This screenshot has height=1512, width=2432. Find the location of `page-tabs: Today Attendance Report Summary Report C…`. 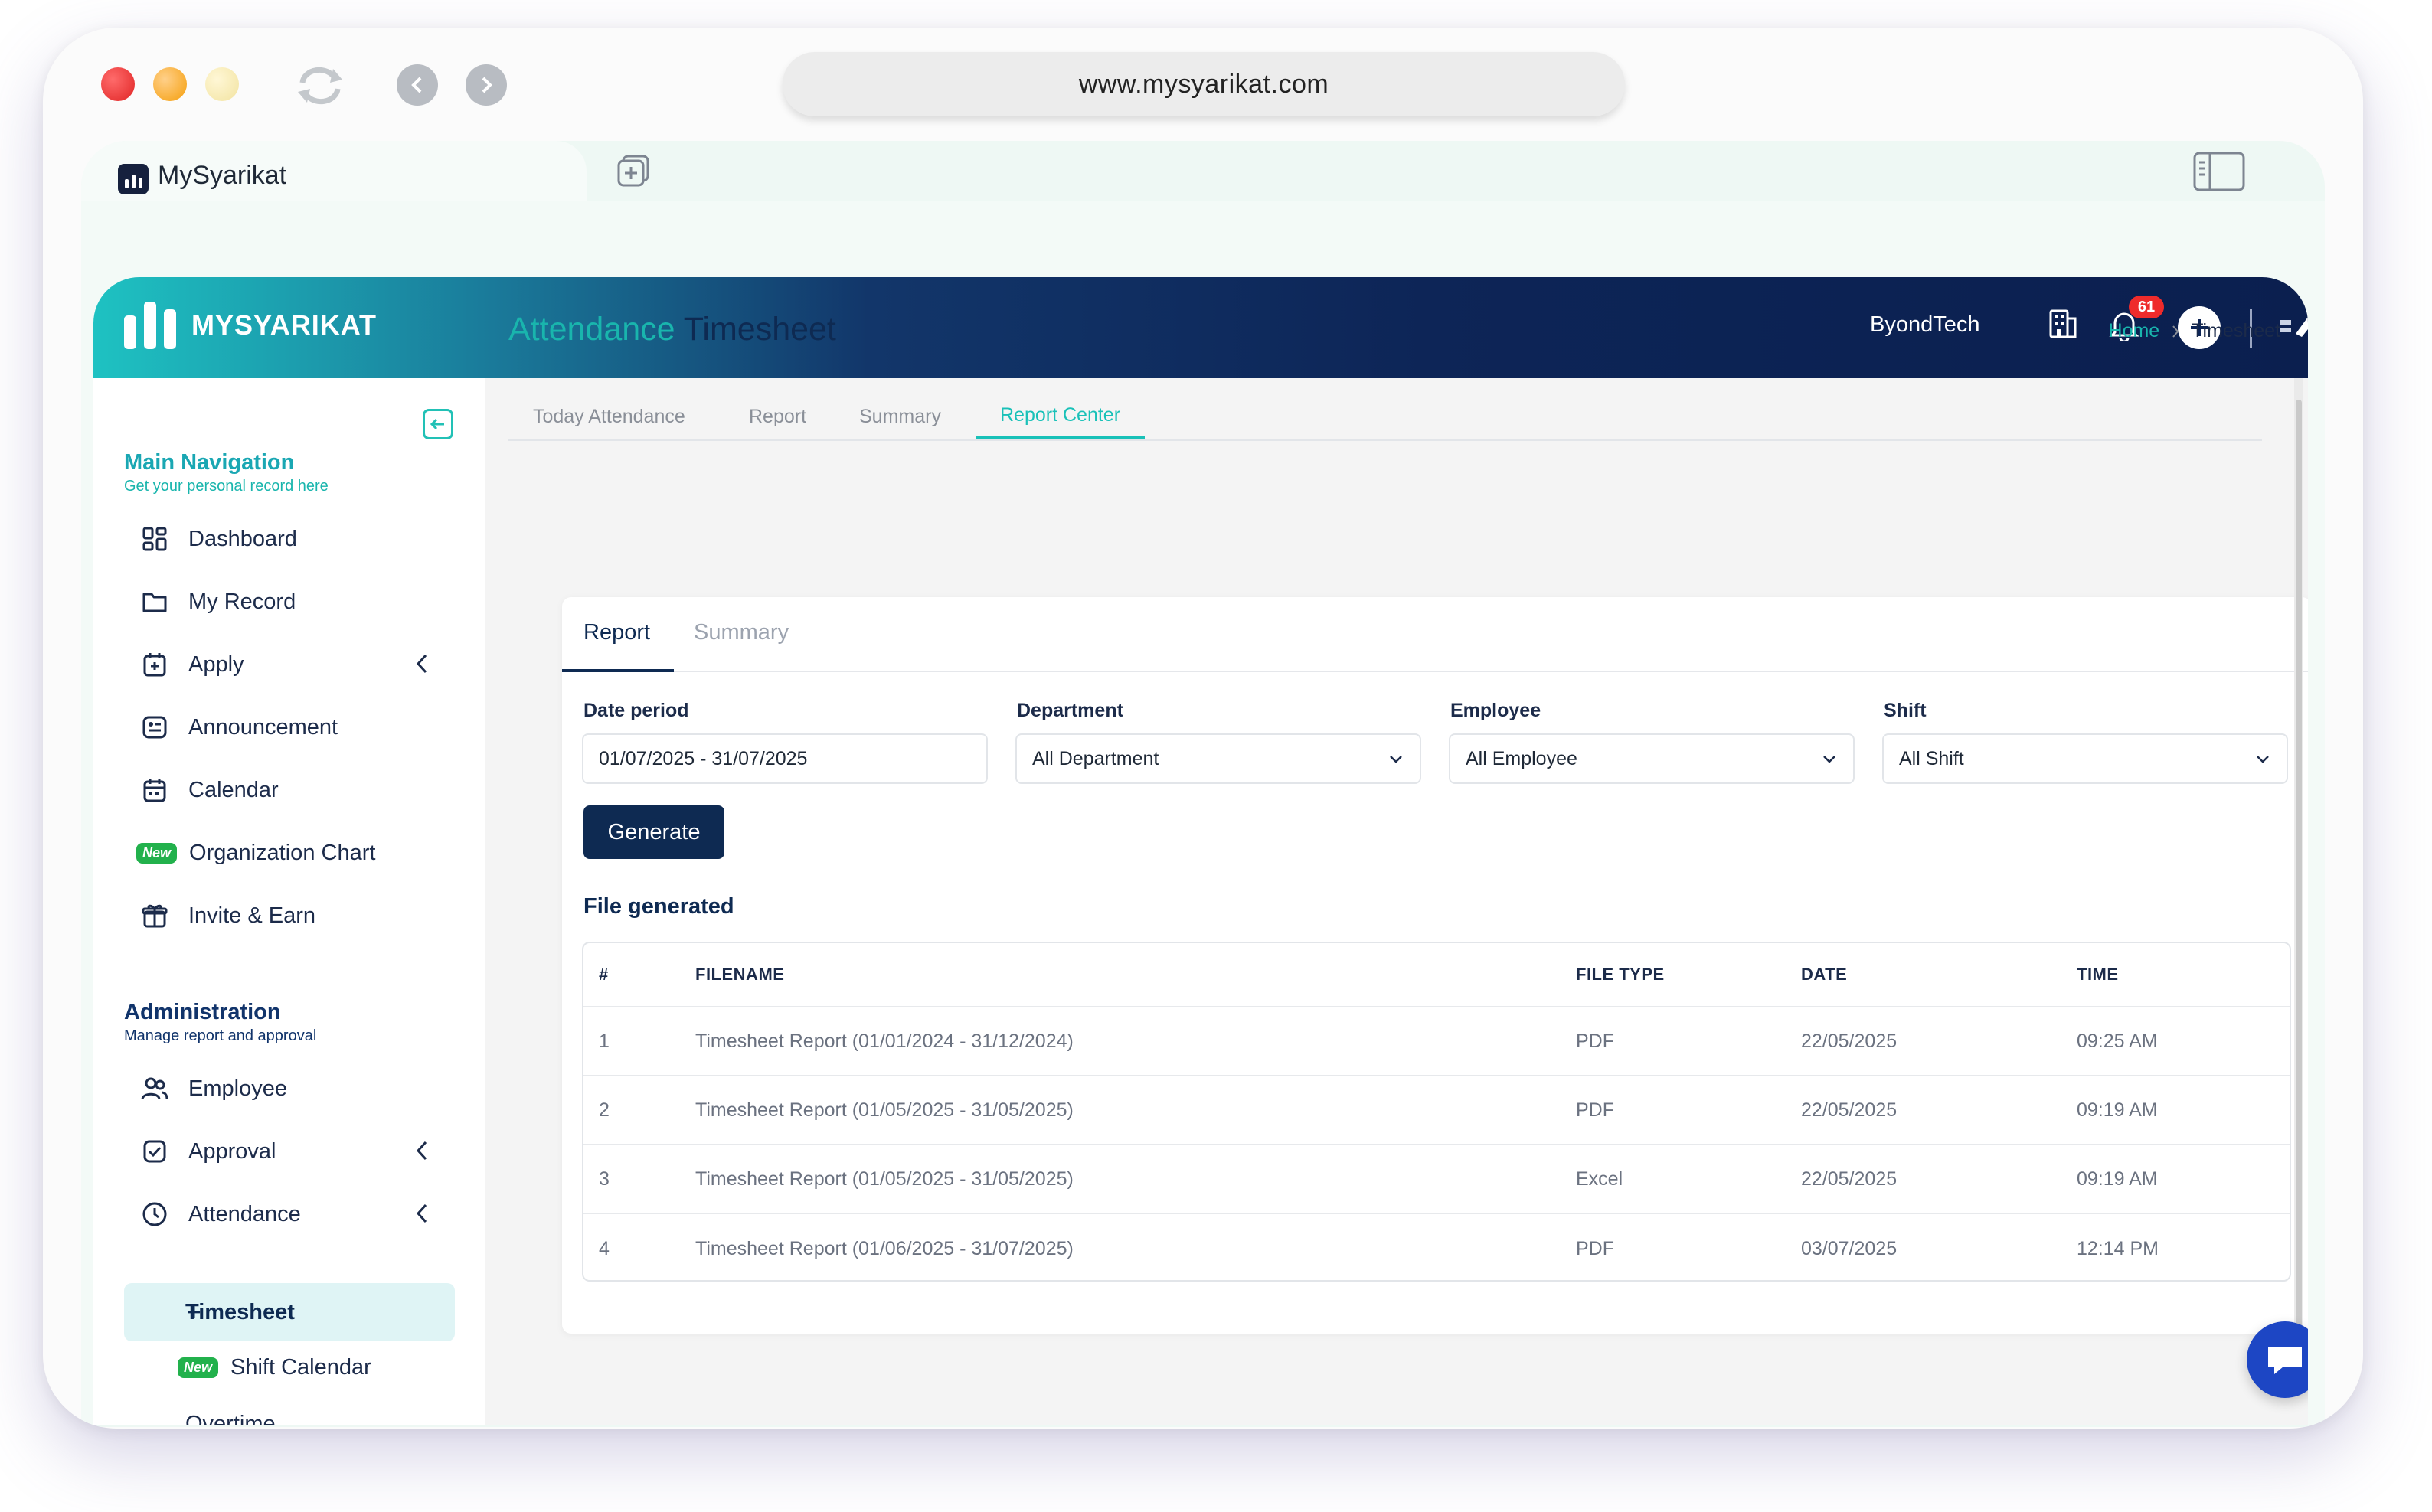

page-tabs: Today Attendance Report Summary Report C… is located at coordinates (1385, 412).